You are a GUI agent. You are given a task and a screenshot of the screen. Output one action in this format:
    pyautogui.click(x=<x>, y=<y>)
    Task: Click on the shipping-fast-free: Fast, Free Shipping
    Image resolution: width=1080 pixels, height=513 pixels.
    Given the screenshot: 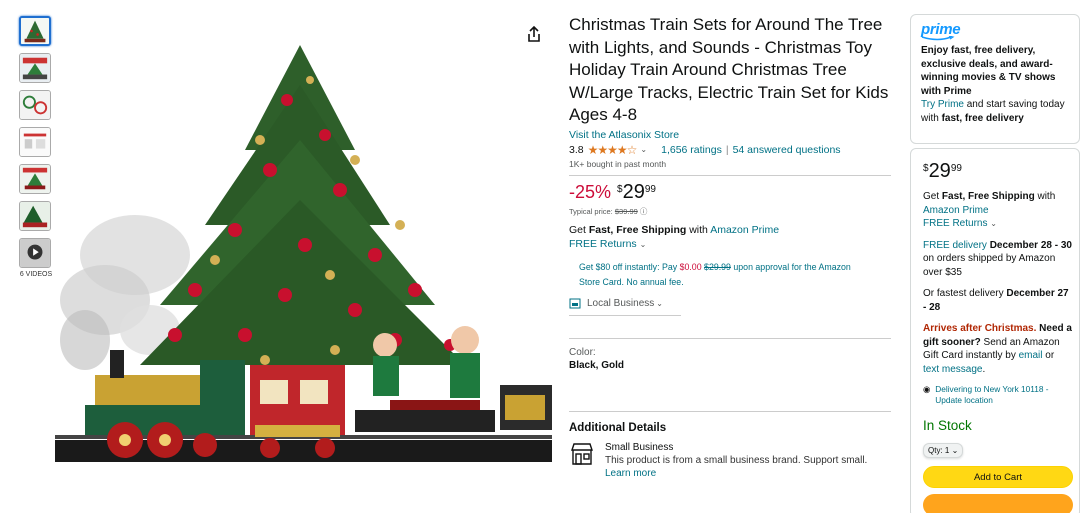 What is the action you would take?
    pyautogui.click(x=637, y=229)
    